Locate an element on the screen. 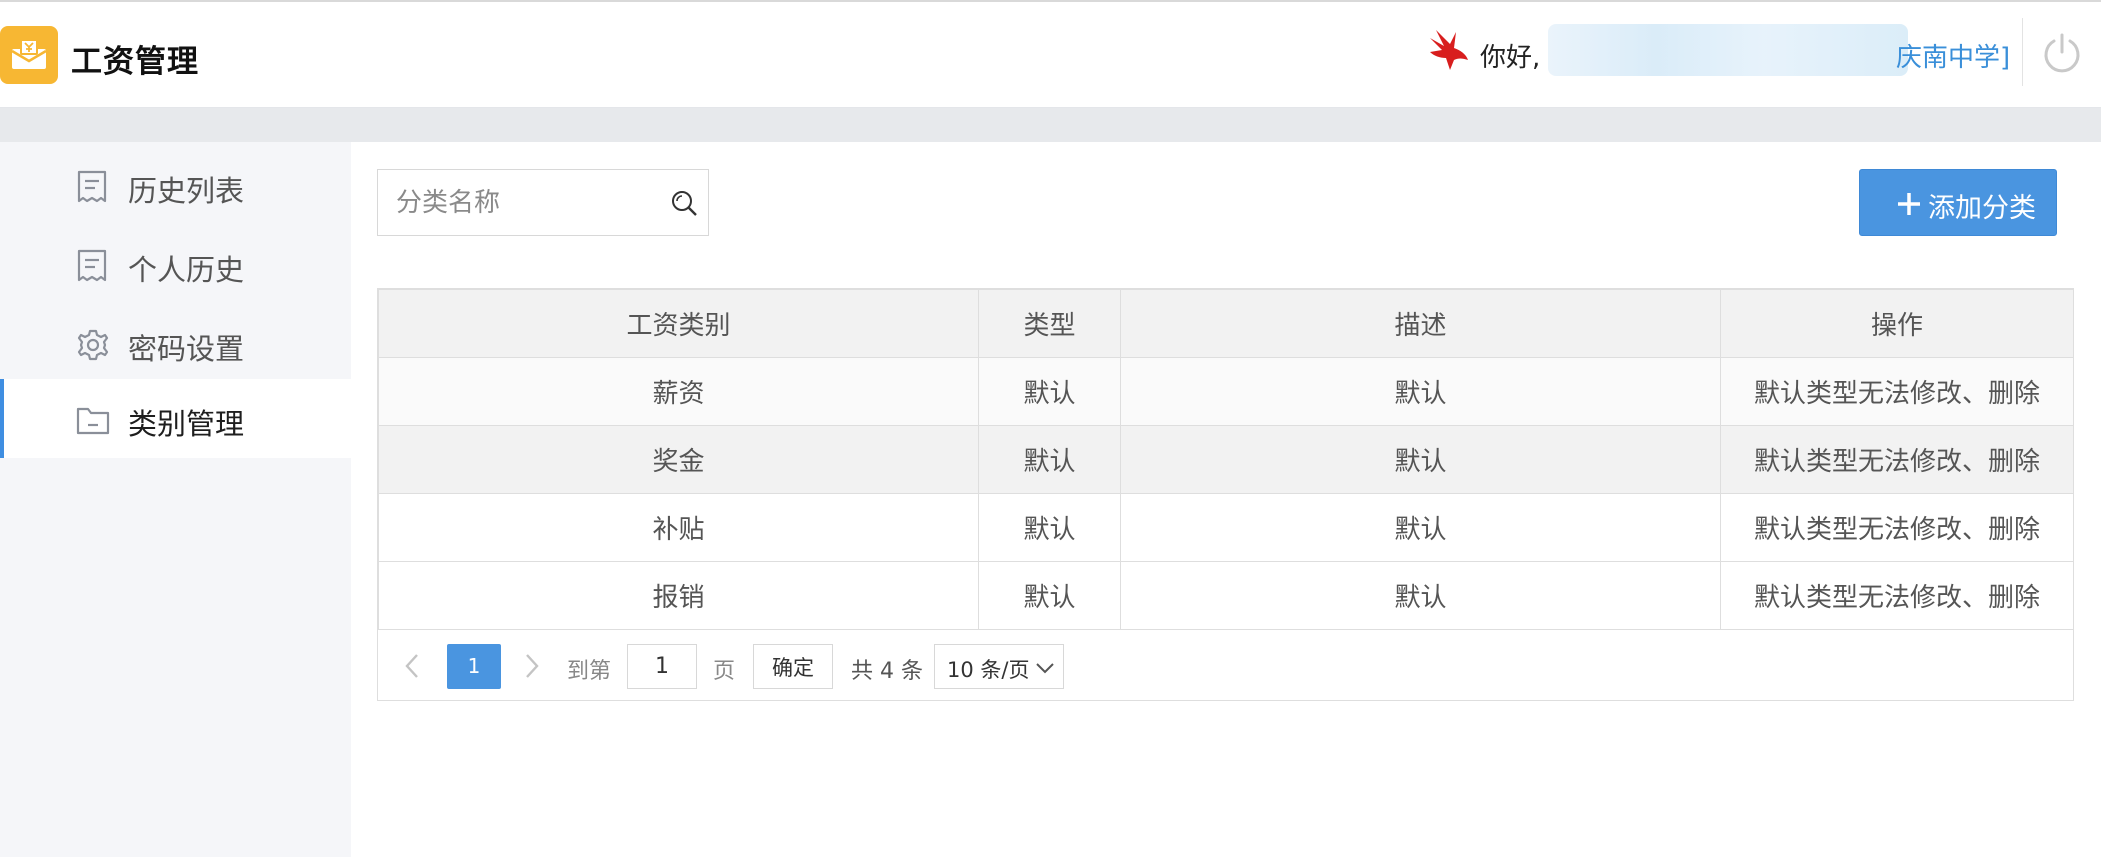  column-header-type: 类型 is located at coordinates (1049, 323).